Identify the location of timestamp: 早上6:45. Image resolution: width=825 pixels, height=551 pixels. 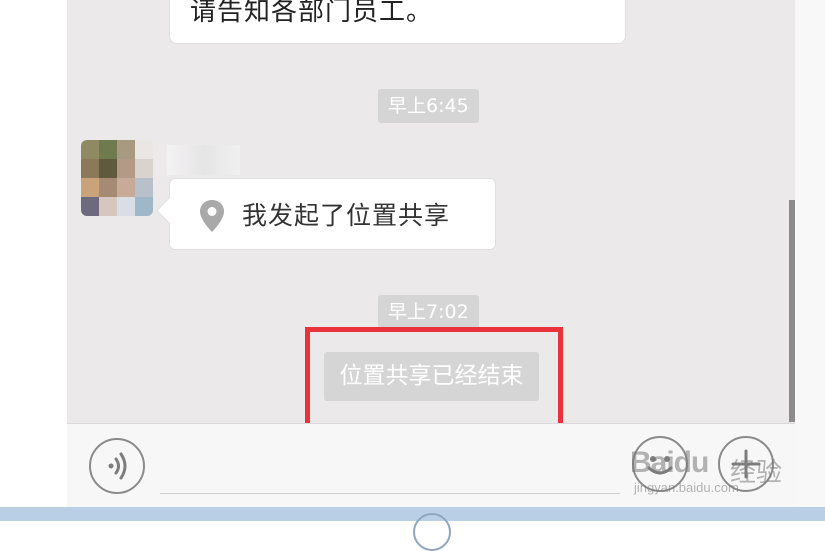
(428, 106).